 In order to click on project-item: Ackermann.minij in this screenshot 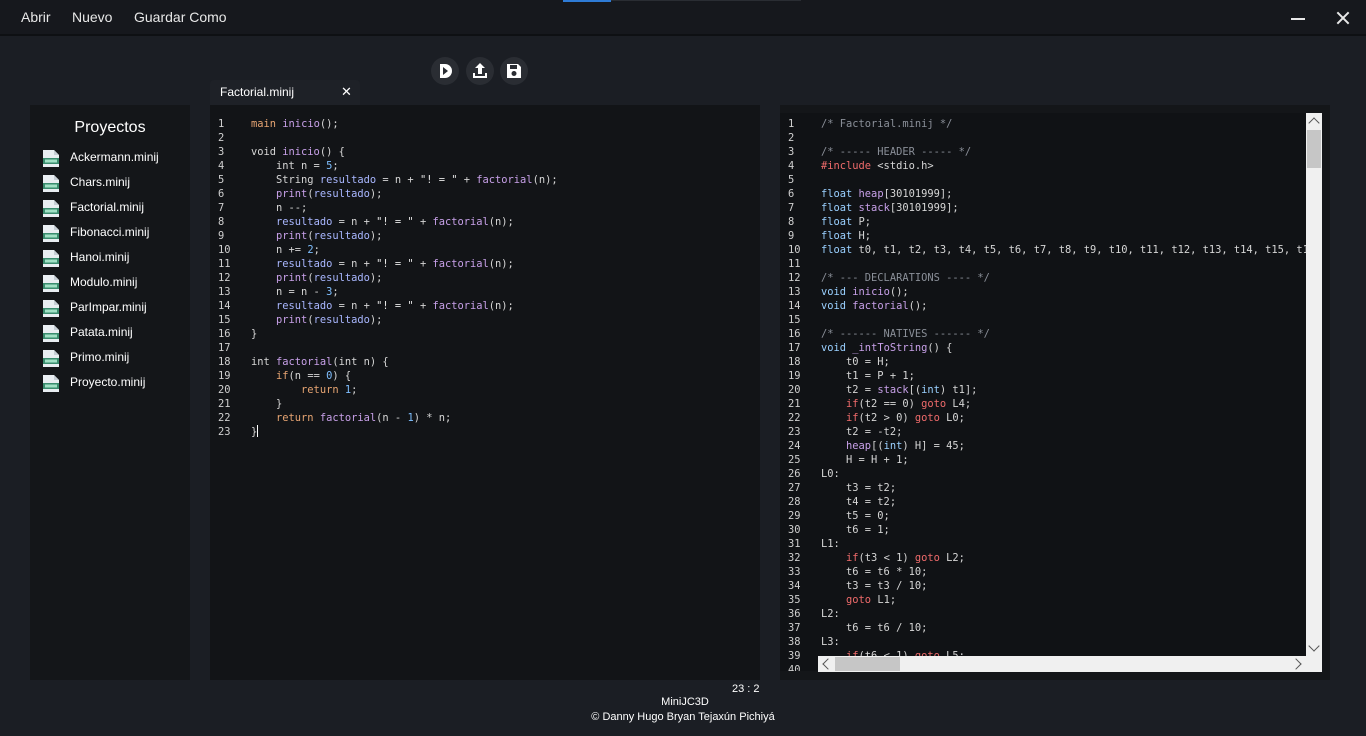, I will do `click(114, 158)`.